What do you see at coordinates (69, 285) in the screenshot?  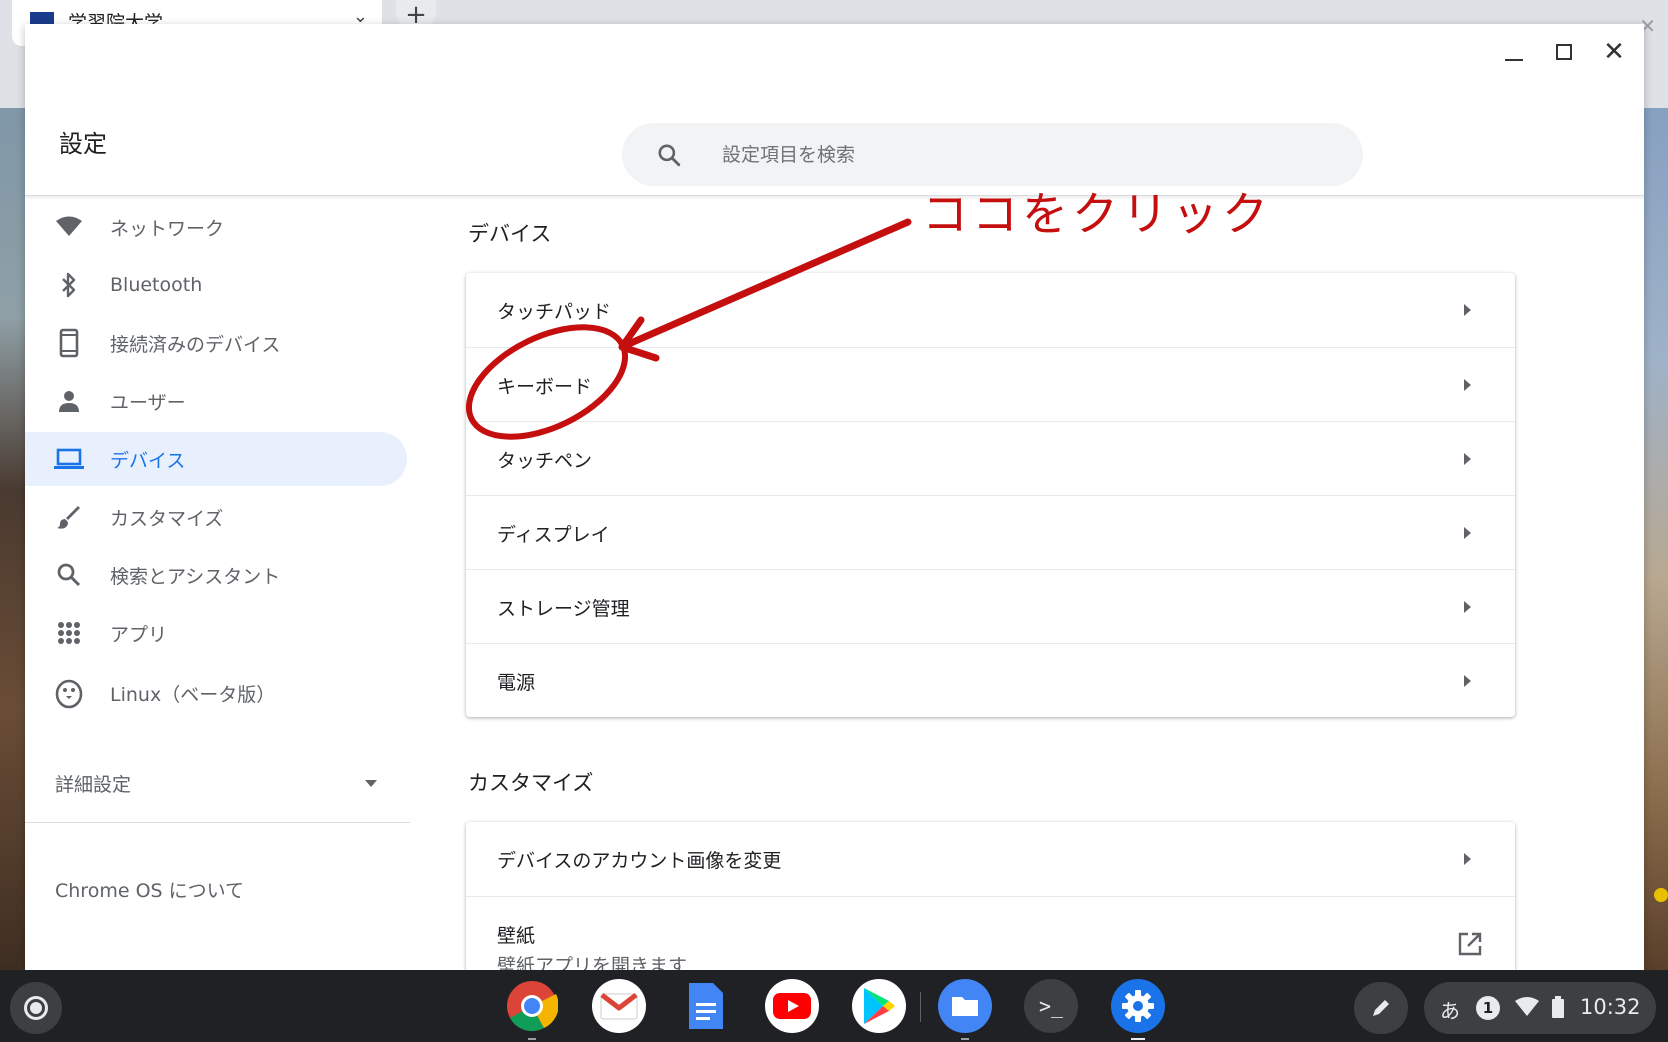 I see `bluetooth-icon` at bounding box center [69, 285].